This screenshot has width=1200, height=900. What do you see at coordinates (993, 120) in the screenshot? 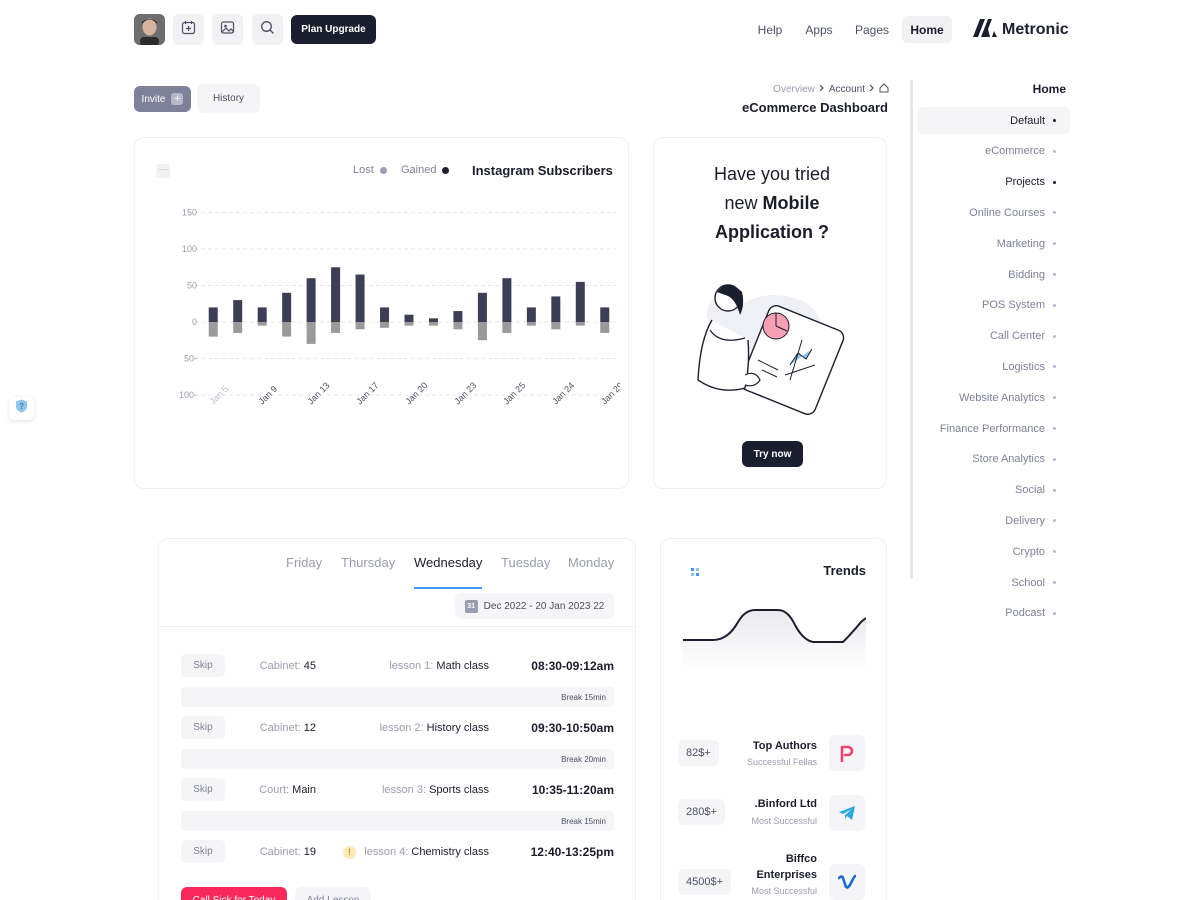
I see `menu-item-default: Default` at bounding box center [993, 120].